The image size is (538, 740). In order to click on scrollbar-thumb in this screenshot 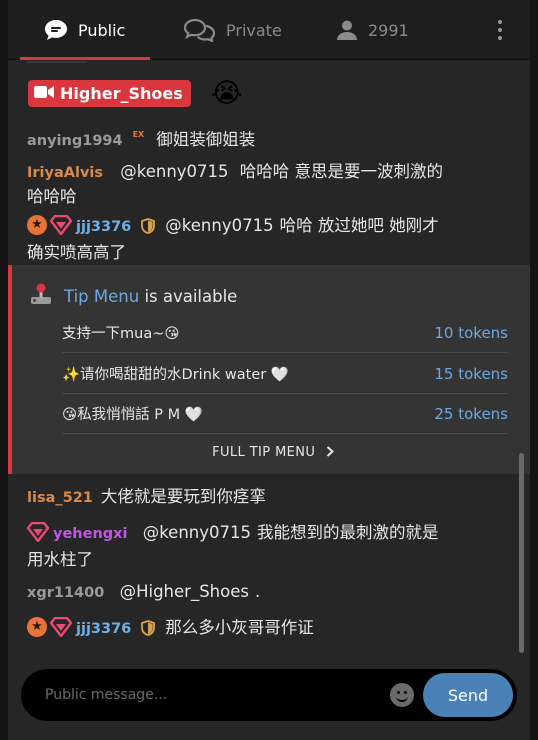, I will do `click(521, 553)`.